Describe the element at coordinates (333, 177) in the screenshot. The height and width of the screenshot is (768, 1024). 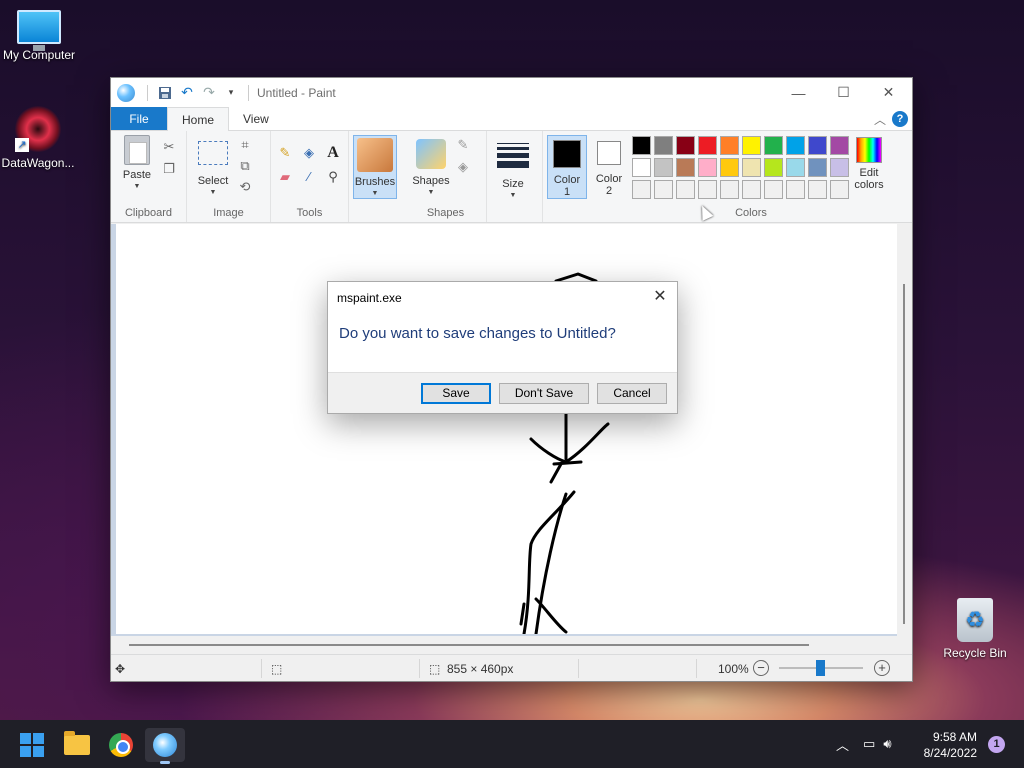
I see `magnifier-icon: ⚲` at that location.